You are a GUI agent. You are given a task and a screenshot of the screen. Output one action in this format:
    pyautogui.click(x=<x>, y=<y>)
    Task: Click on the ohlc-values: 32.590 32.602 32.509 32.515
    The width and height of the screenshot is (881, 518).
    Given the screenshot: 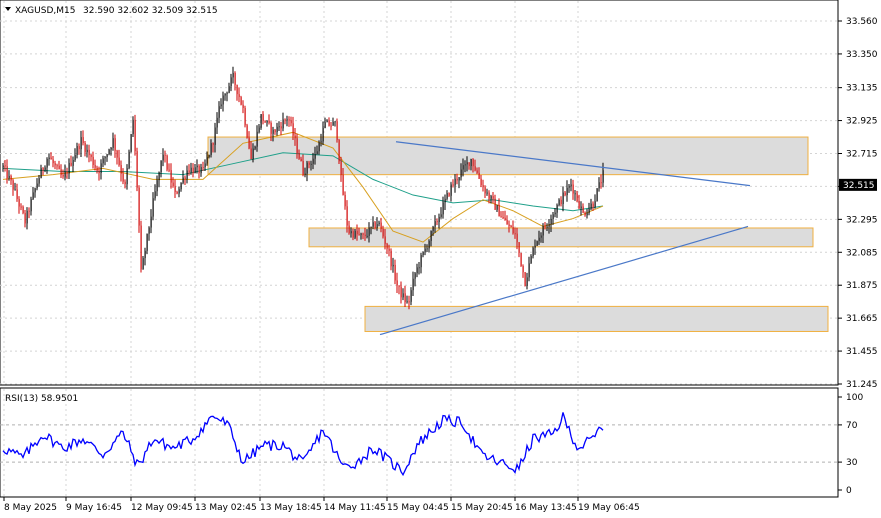 What is the action you would take?
    pyautogui.click(x=150, y=11)
    